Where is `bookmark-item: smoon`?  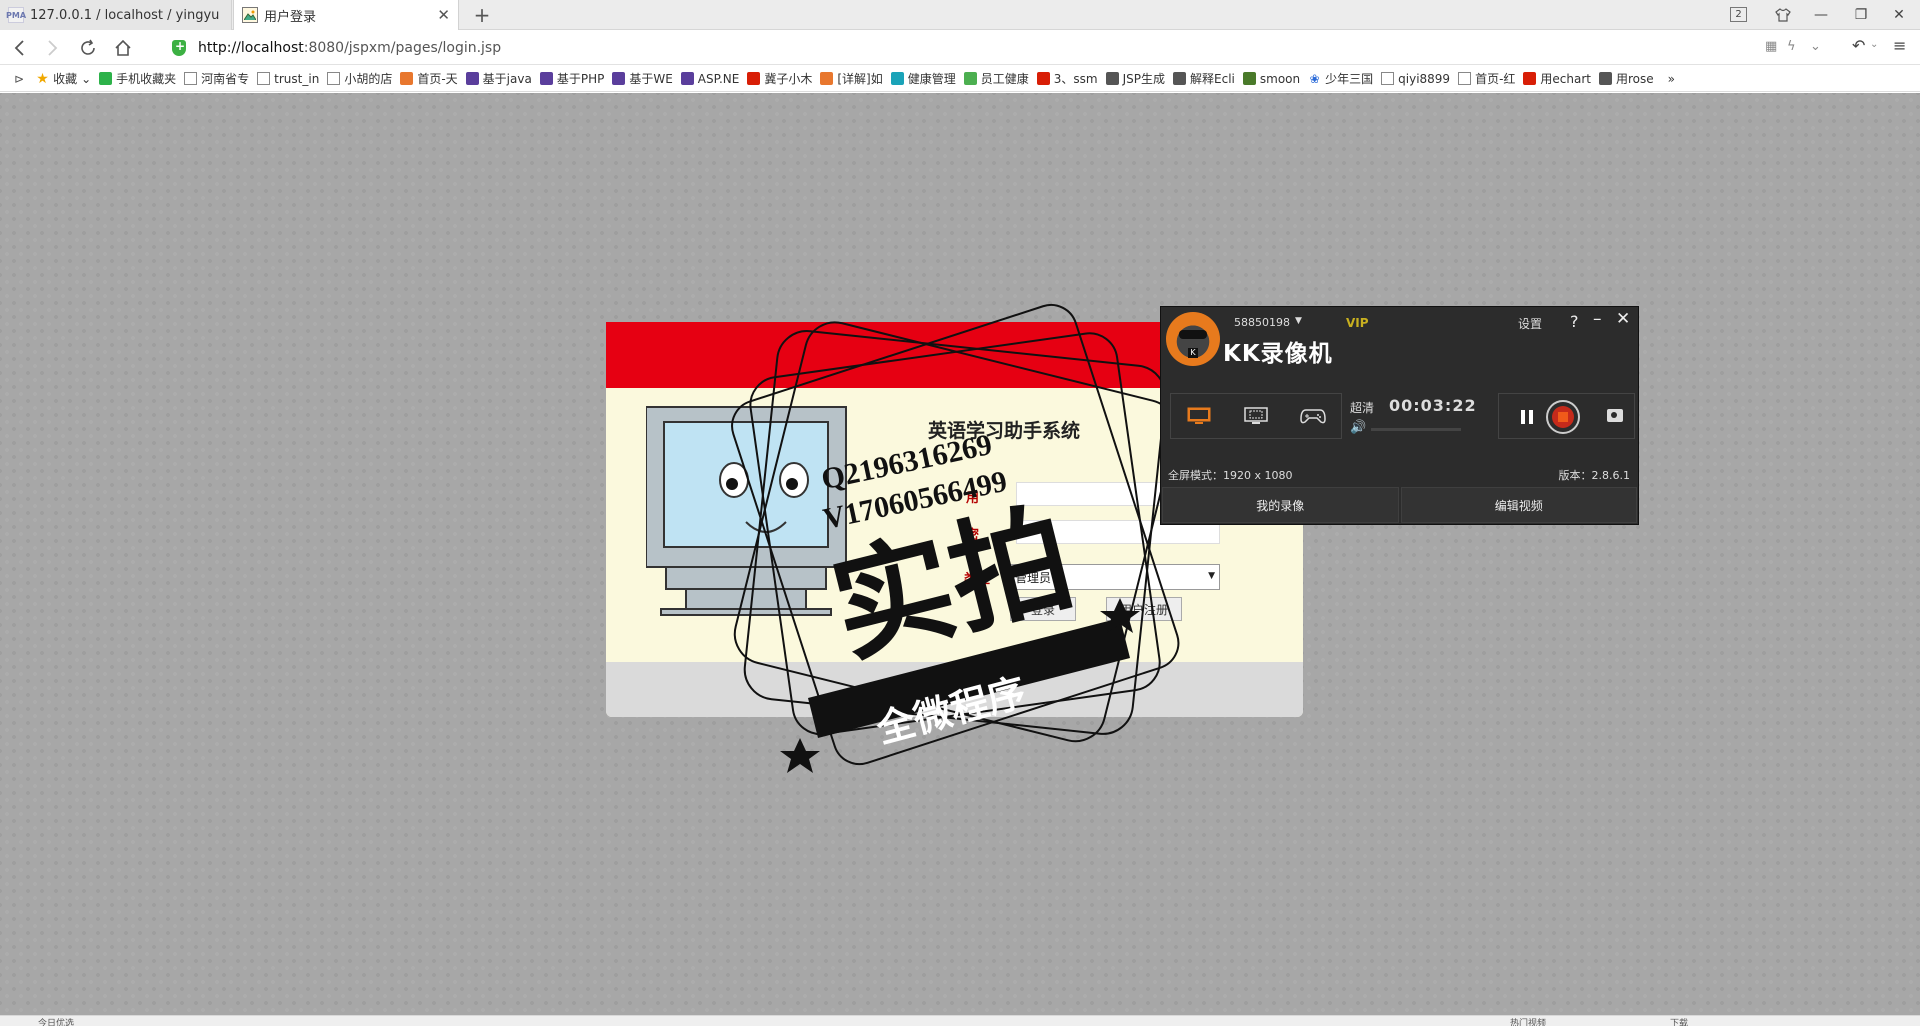 bookmark-item: smoon is located at coordinates (1271, 79).